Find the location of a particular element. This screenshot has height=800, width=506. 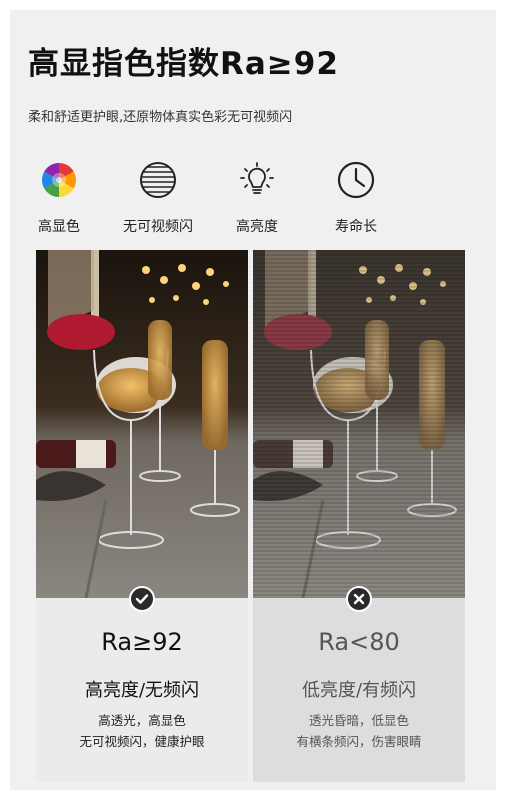

feature-long-life: 寿命长 is located at coordinates (356, 200).